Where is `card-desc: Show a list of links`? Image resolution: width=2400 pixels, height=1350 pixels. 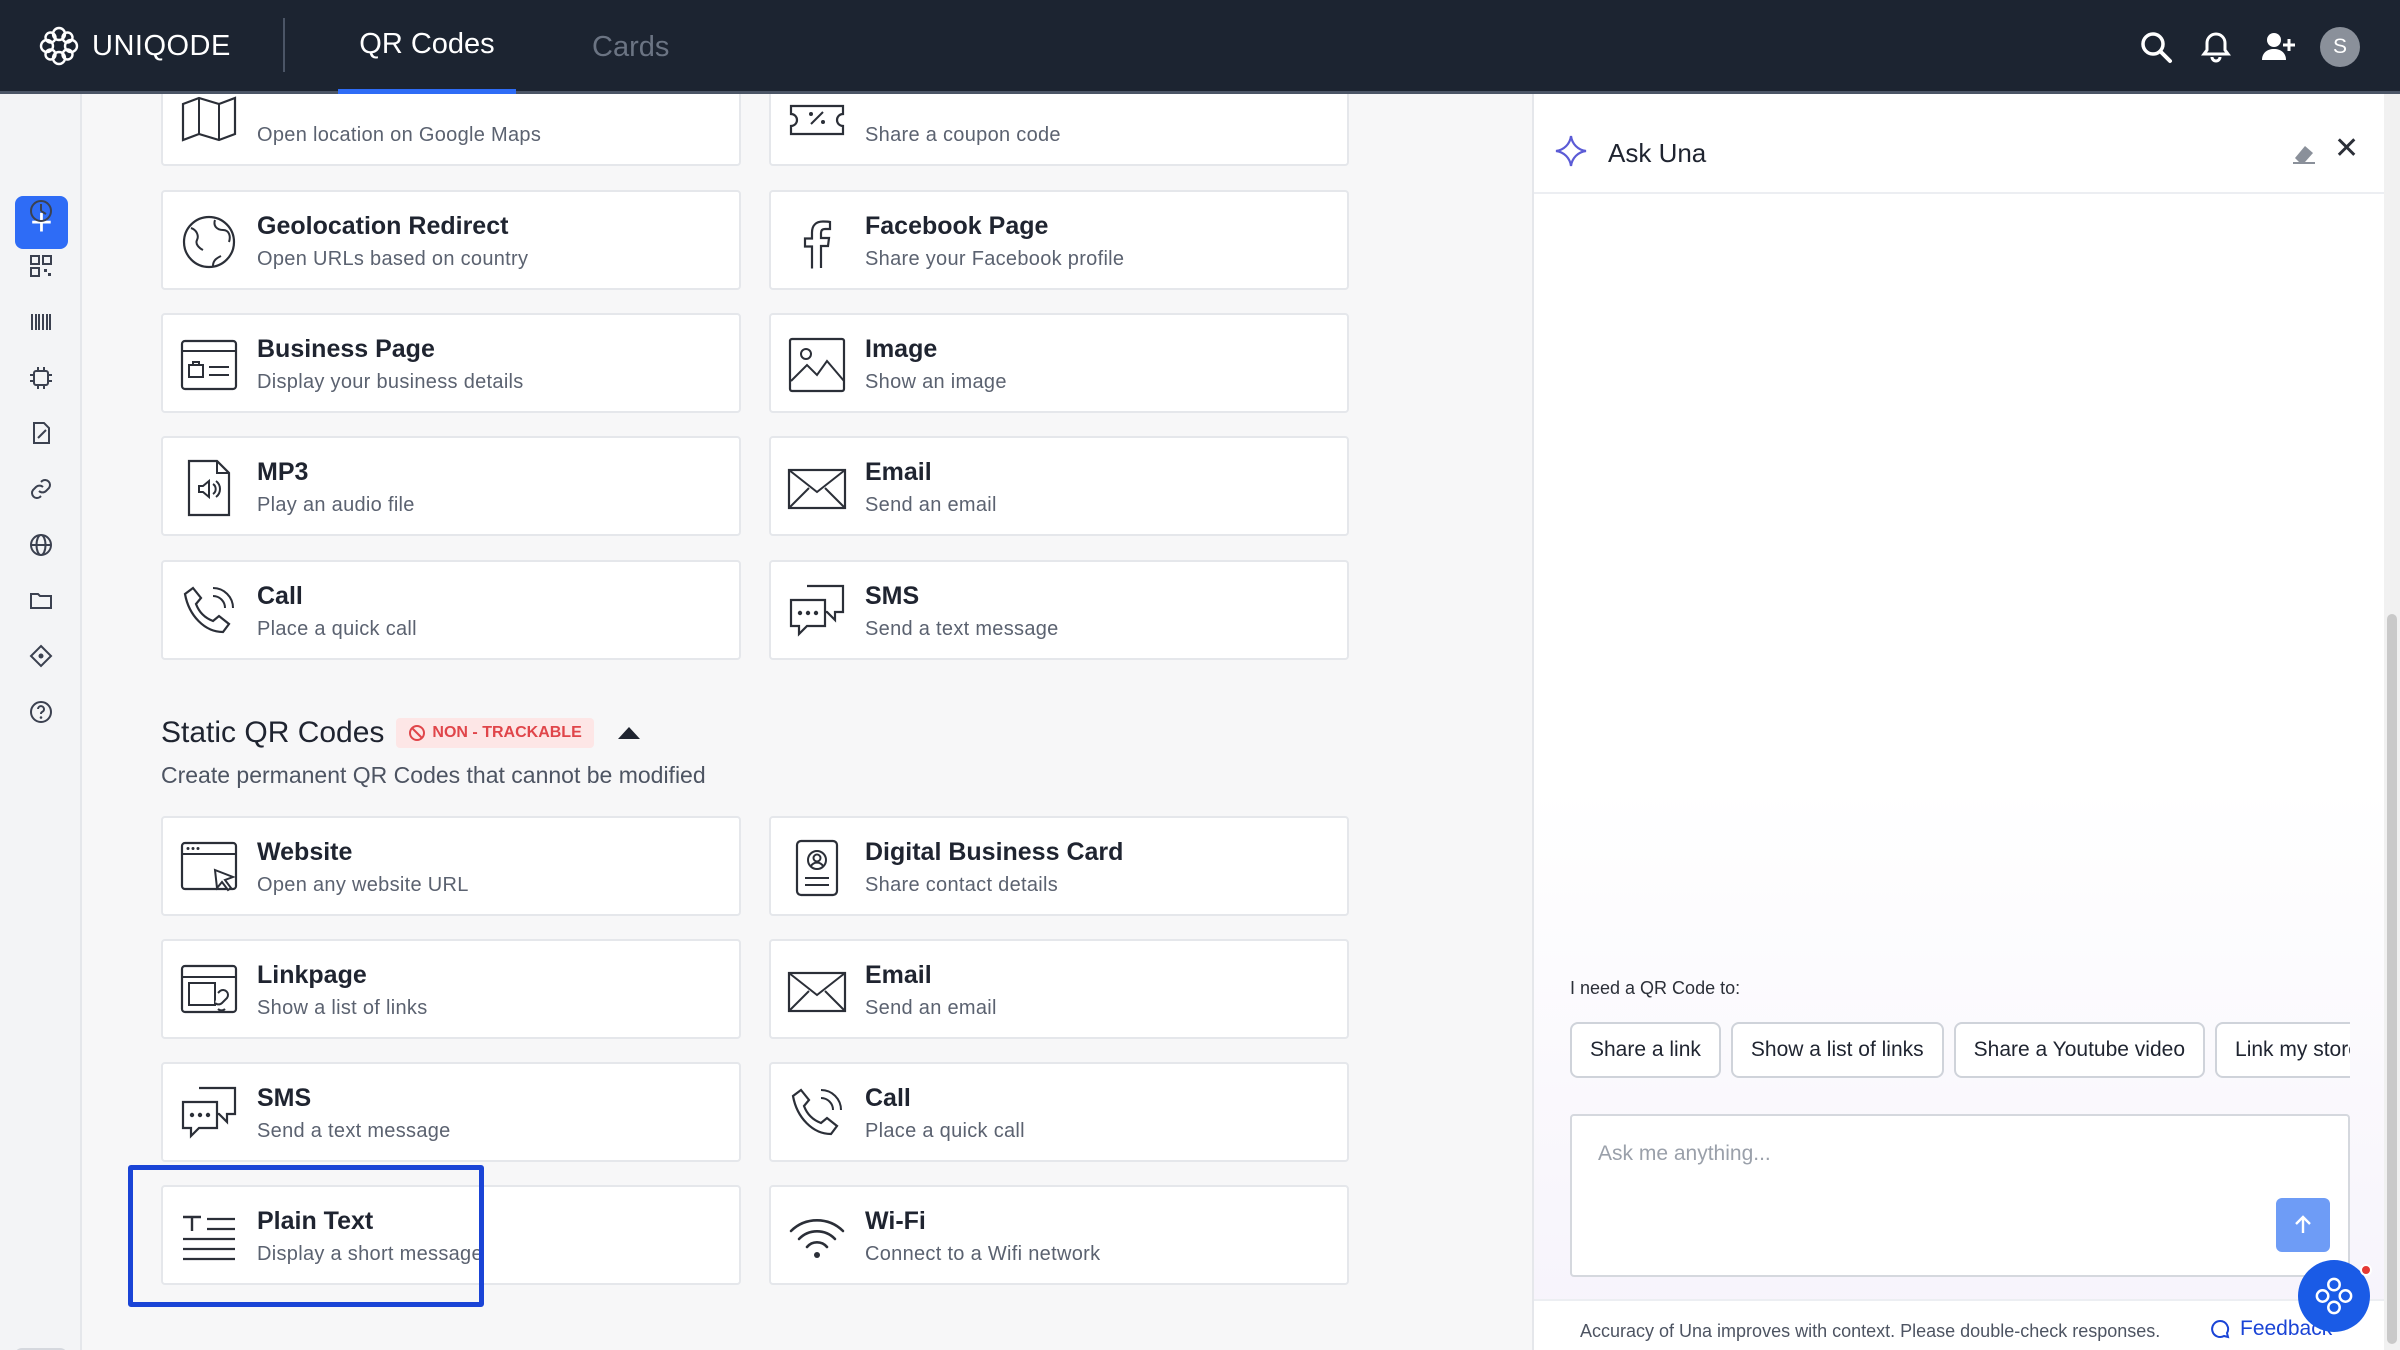 card-desc: Show a list of links is located at coordinates (342, 1008).